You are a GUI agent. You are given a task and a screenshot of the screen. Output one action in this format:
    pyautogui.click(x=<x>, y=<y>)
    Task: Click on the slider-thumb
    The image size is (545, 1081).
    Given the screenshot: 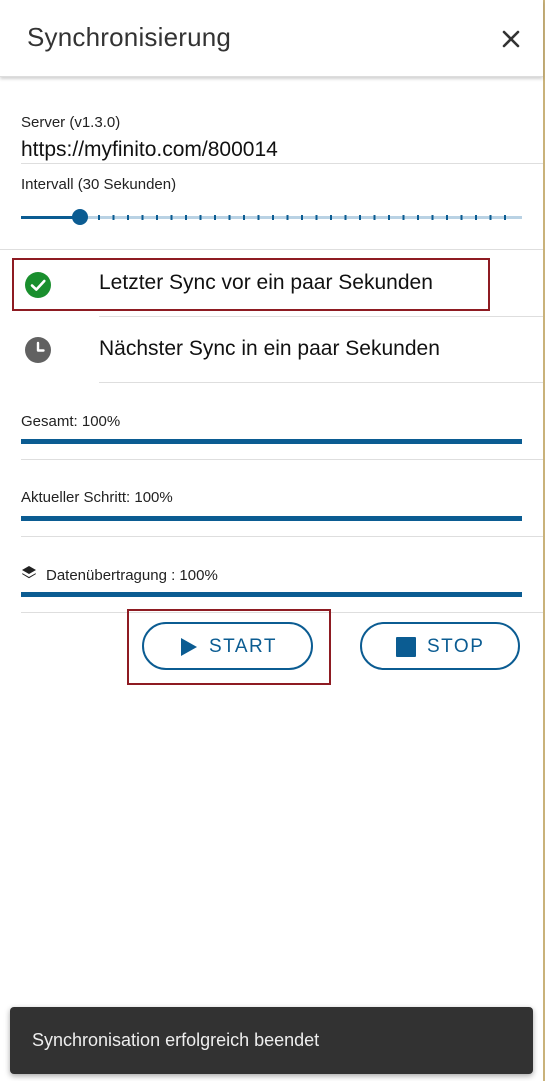 What is the action you would take?
    pyautogui.click(x=80, y=217)
    